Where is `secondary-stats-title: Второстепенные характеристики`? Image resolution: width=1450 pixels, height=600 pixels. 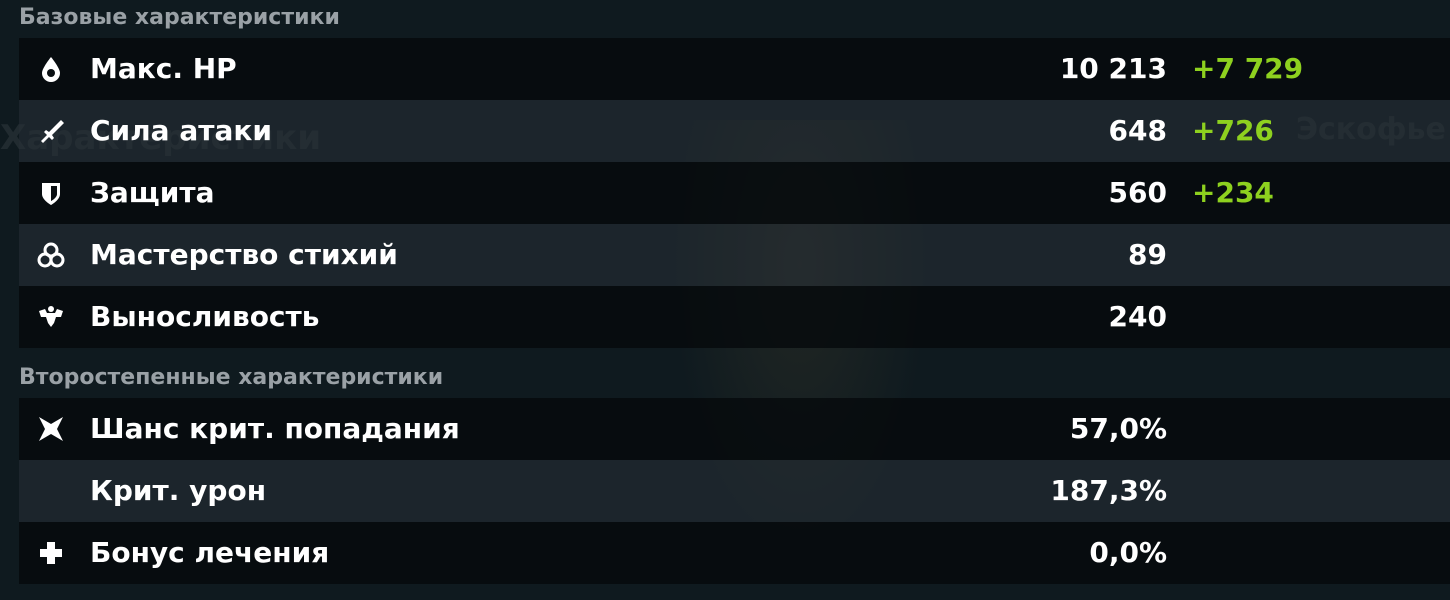
secondary-stats-title: Второстепенные характеристики is located at coordinates (231, 377).